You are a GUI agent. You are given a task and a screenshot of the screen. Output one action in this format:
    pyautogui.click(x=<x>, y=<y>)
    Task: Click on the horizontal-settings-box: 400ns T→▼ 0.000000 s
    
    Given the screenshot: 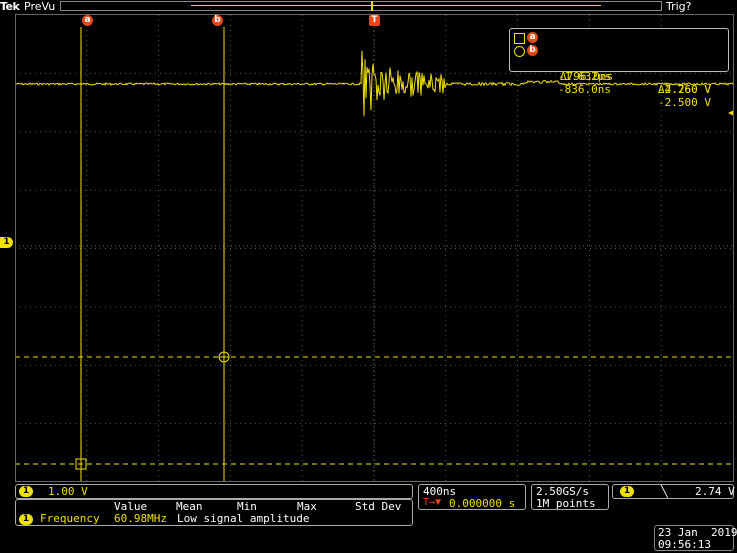 What is the action you would take?
    pyautogui.click(x=472, y=497)
    